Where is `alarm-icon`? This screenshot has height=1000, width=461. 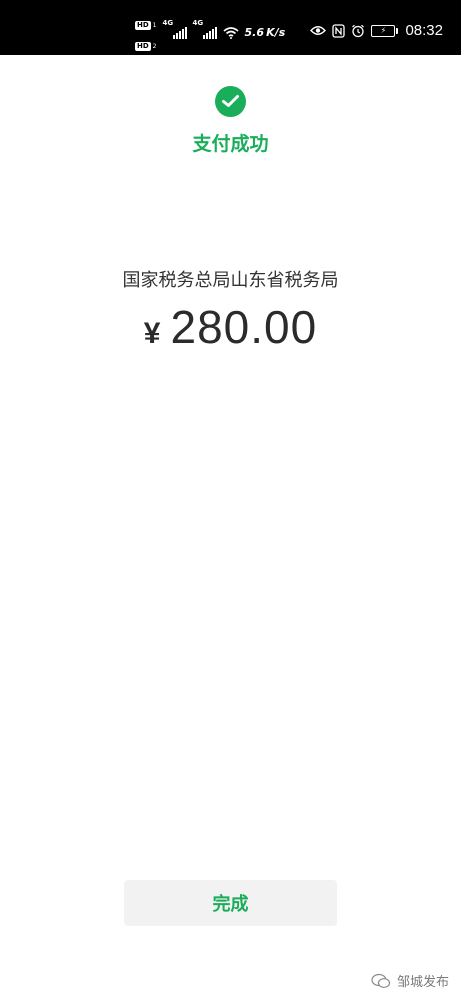
alarm-icon is located at coordinates (358, 30).